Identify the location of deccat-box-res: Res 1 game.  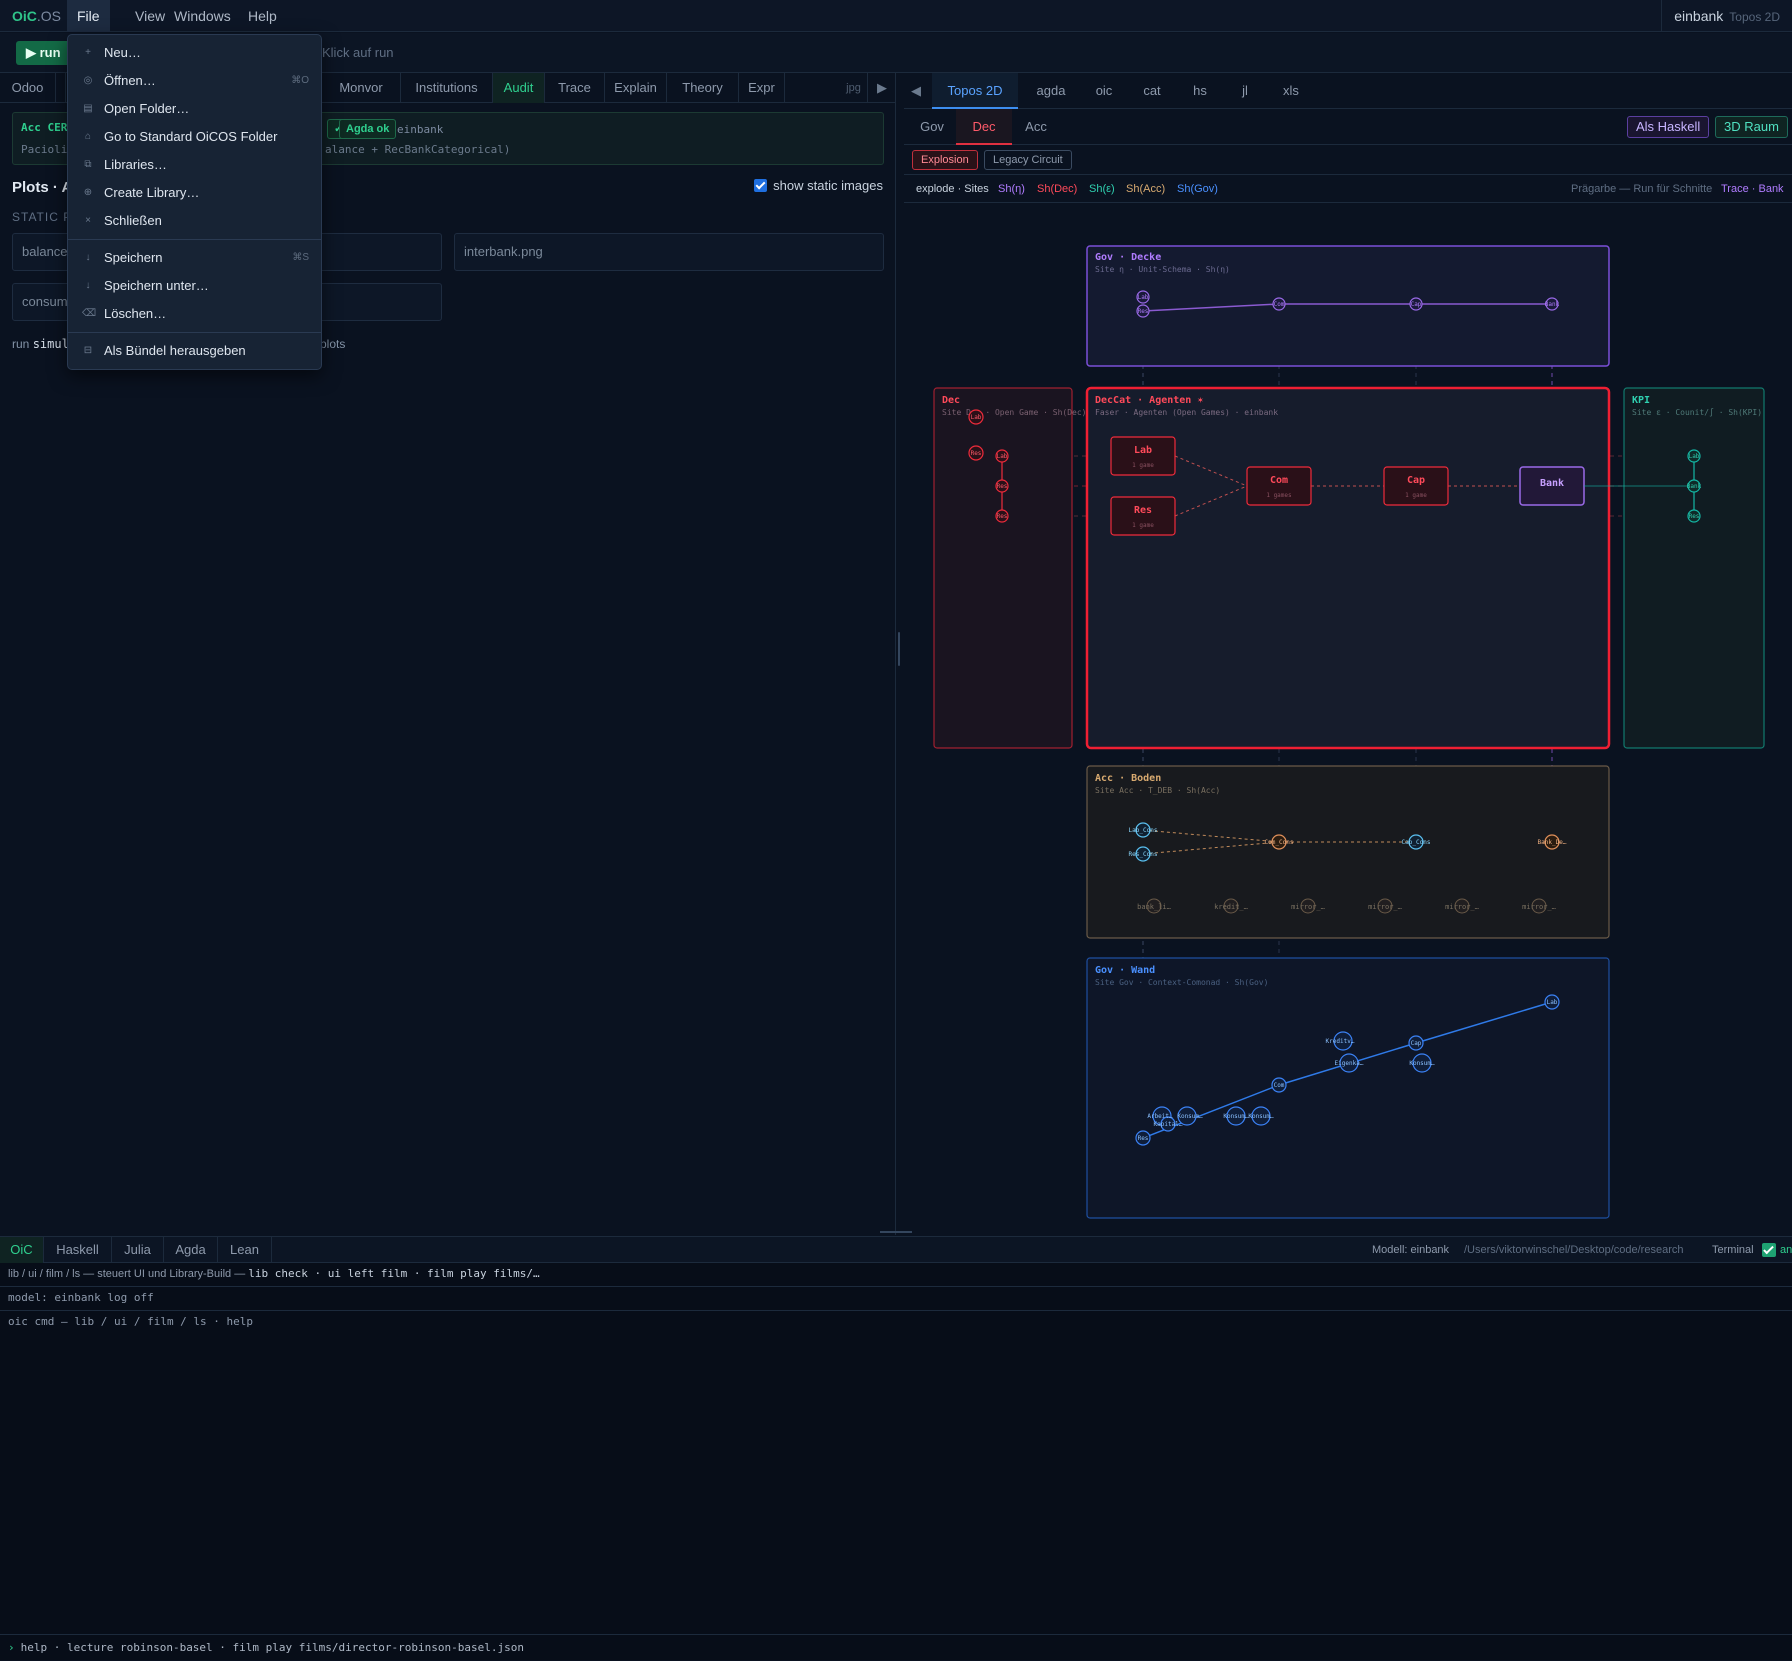
(1143, 516).